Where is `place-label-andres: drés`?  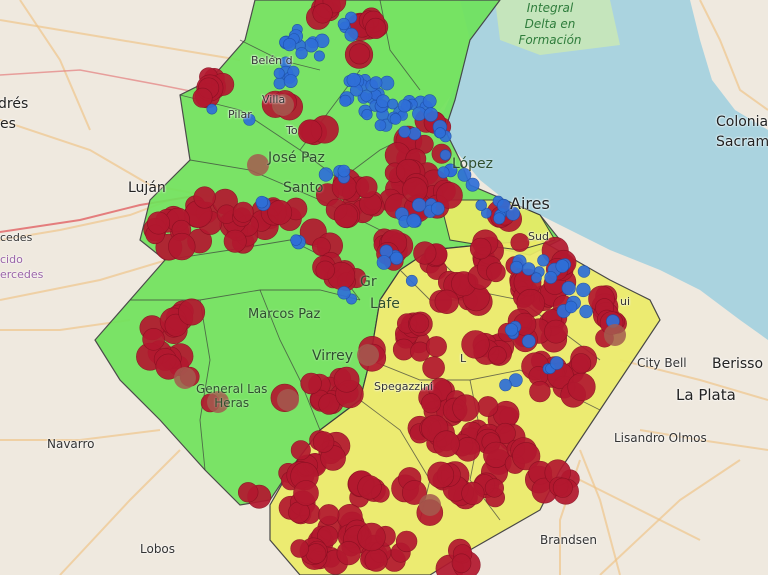 place-label-andres: drés is located at coordinates (14, 104).